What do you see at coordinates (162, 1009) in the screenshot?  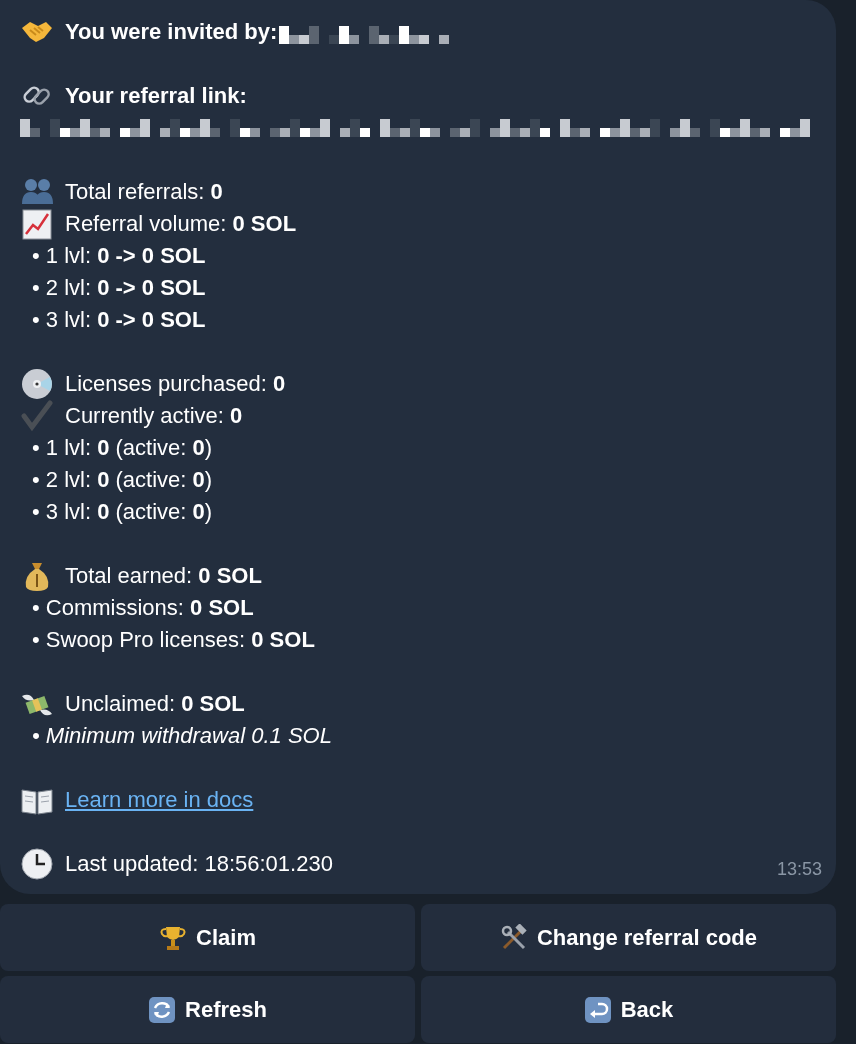 I see `refresh-icon` at bounding box center [162, 1009].